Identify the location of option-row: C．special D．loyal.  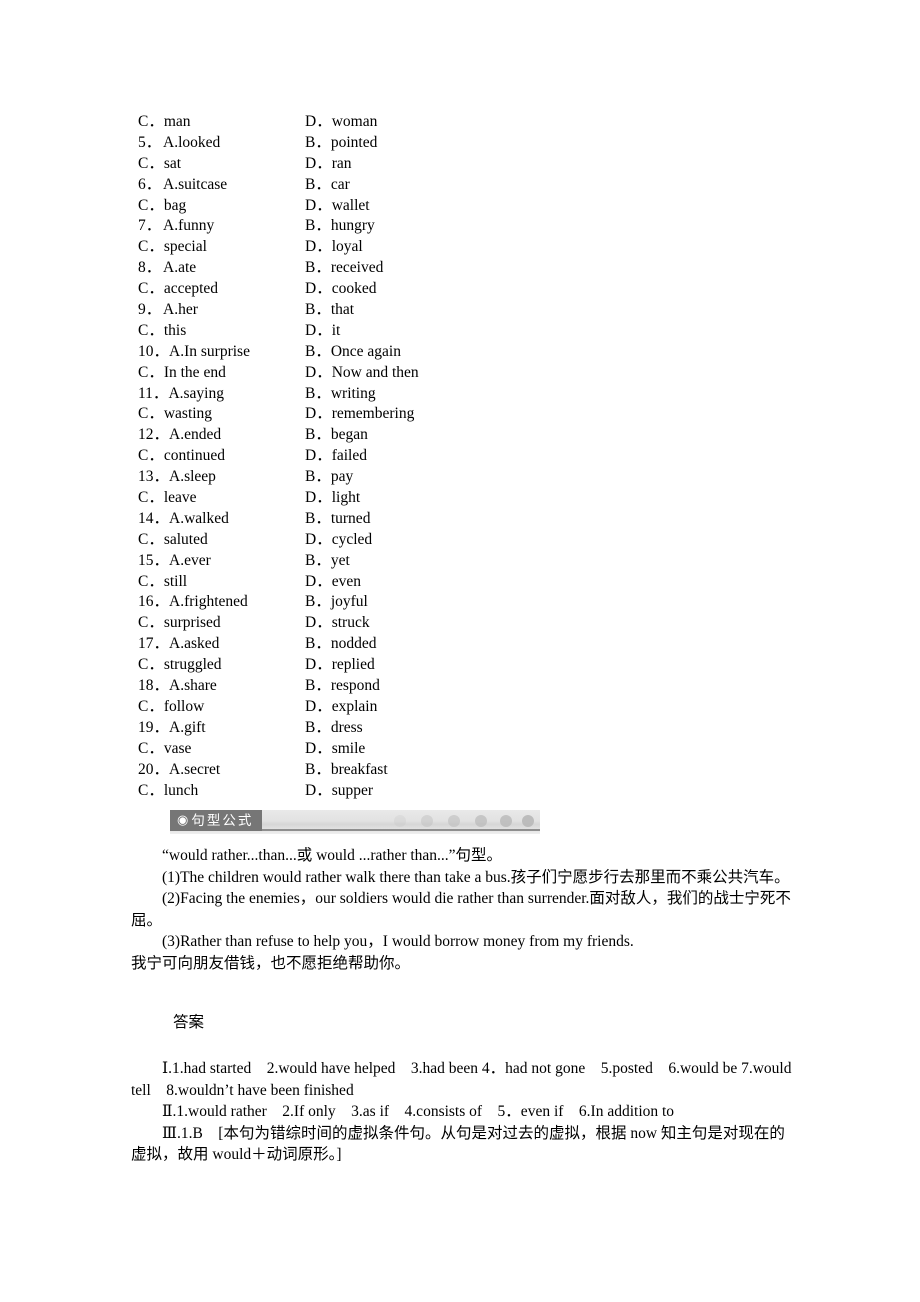
(458, 247).